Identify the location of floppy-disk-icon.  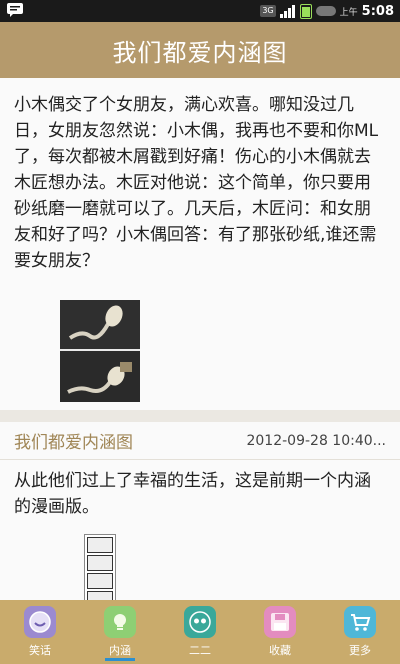
(280, 622).